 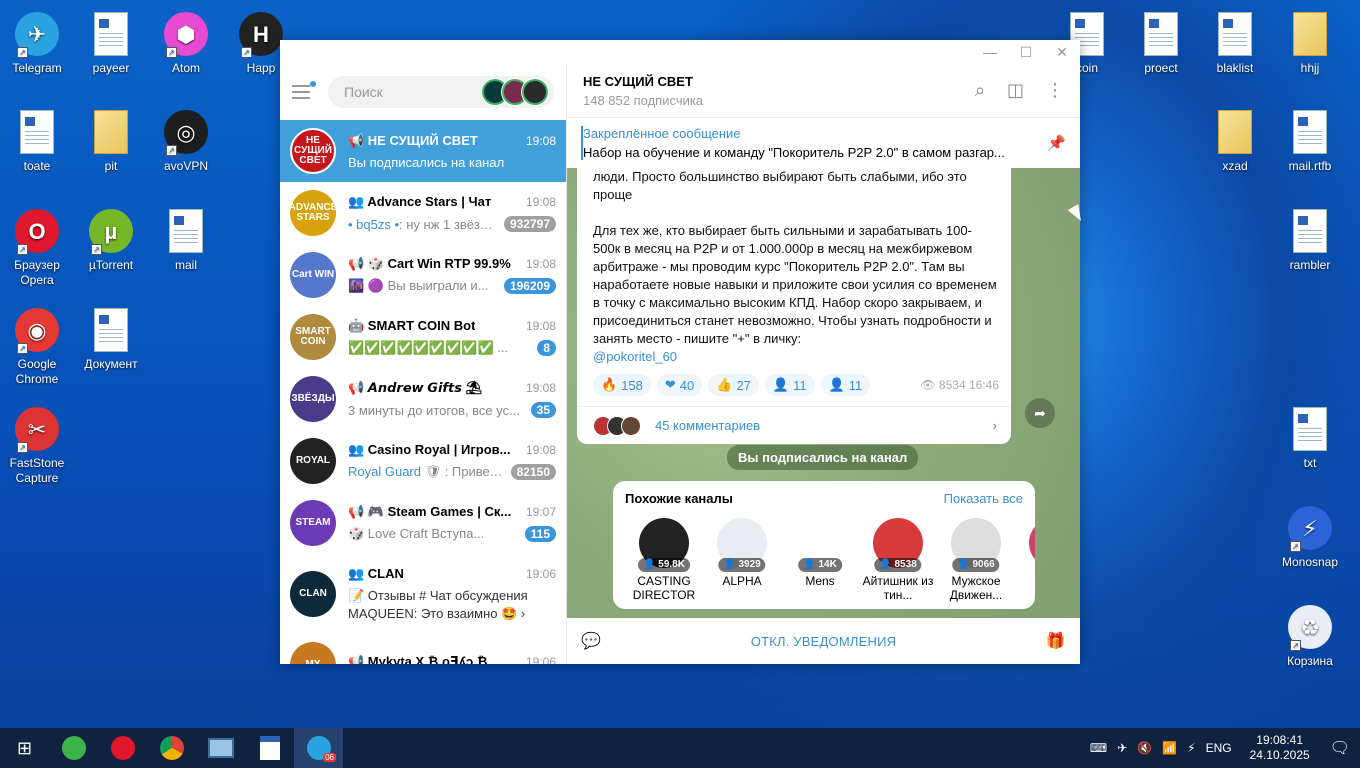 What do you see at coordinates (313, 84) in the screenshot?
I see `notification-dot` at bounding box center [313, 84].